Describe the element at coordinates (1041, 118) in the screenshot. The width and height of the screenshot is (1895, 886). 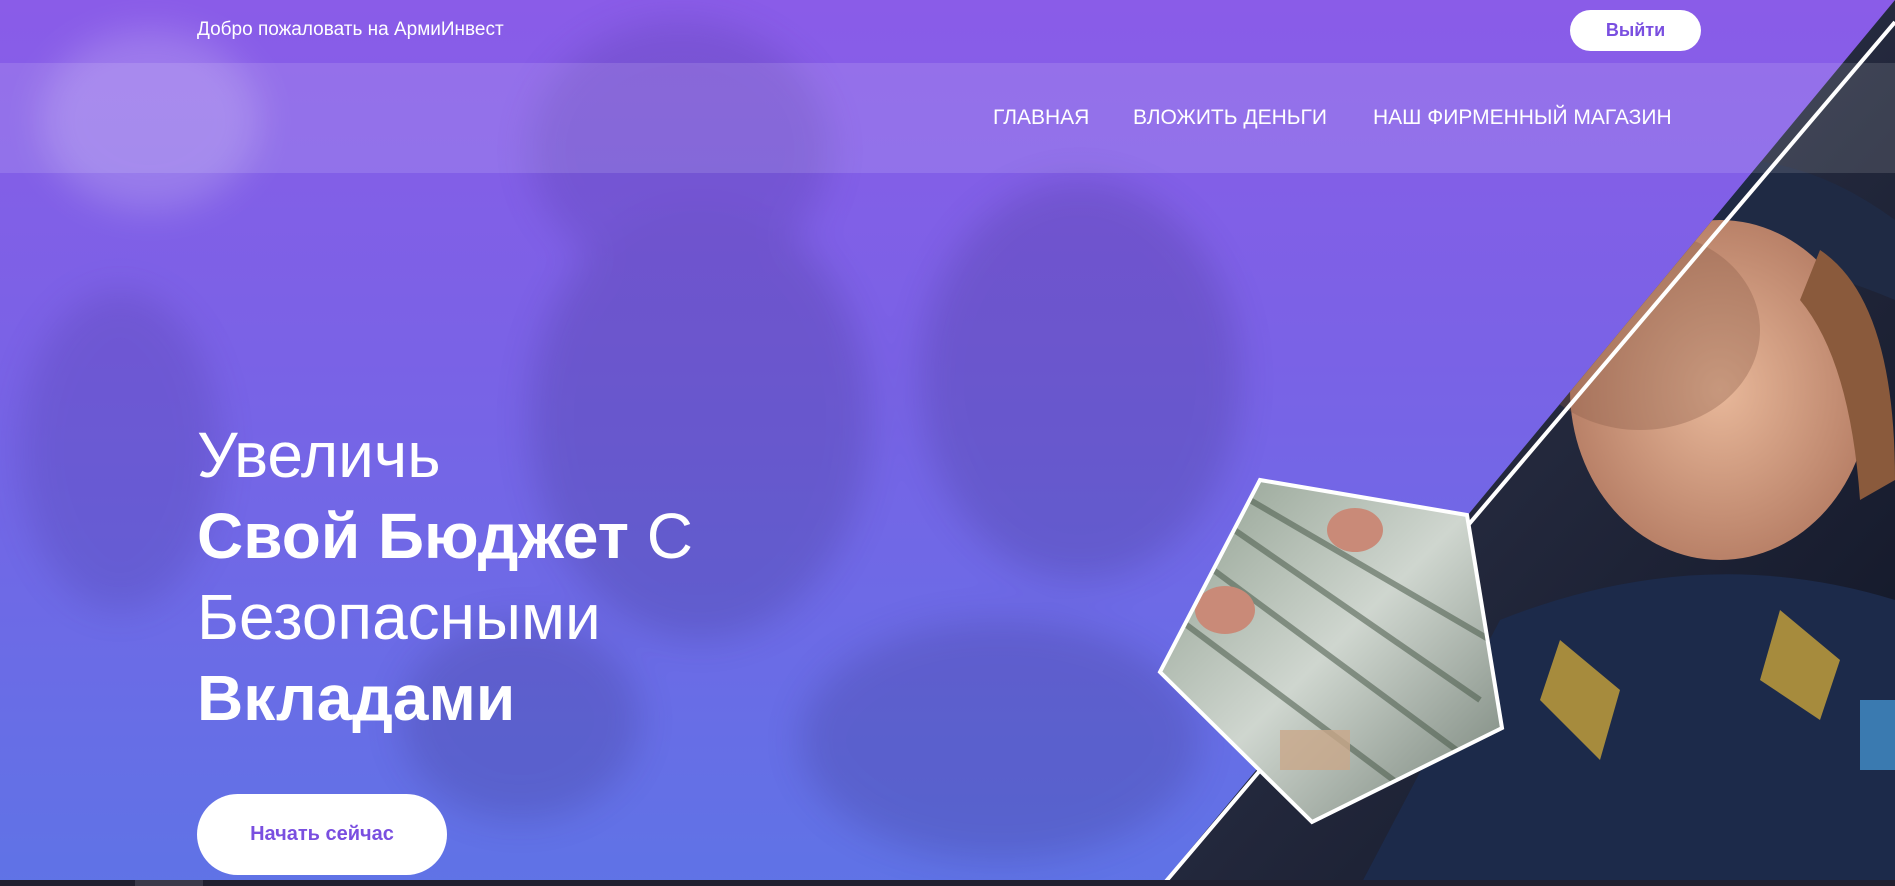
I see `nav-item-home: ГЛАВНАЯ` at that location.